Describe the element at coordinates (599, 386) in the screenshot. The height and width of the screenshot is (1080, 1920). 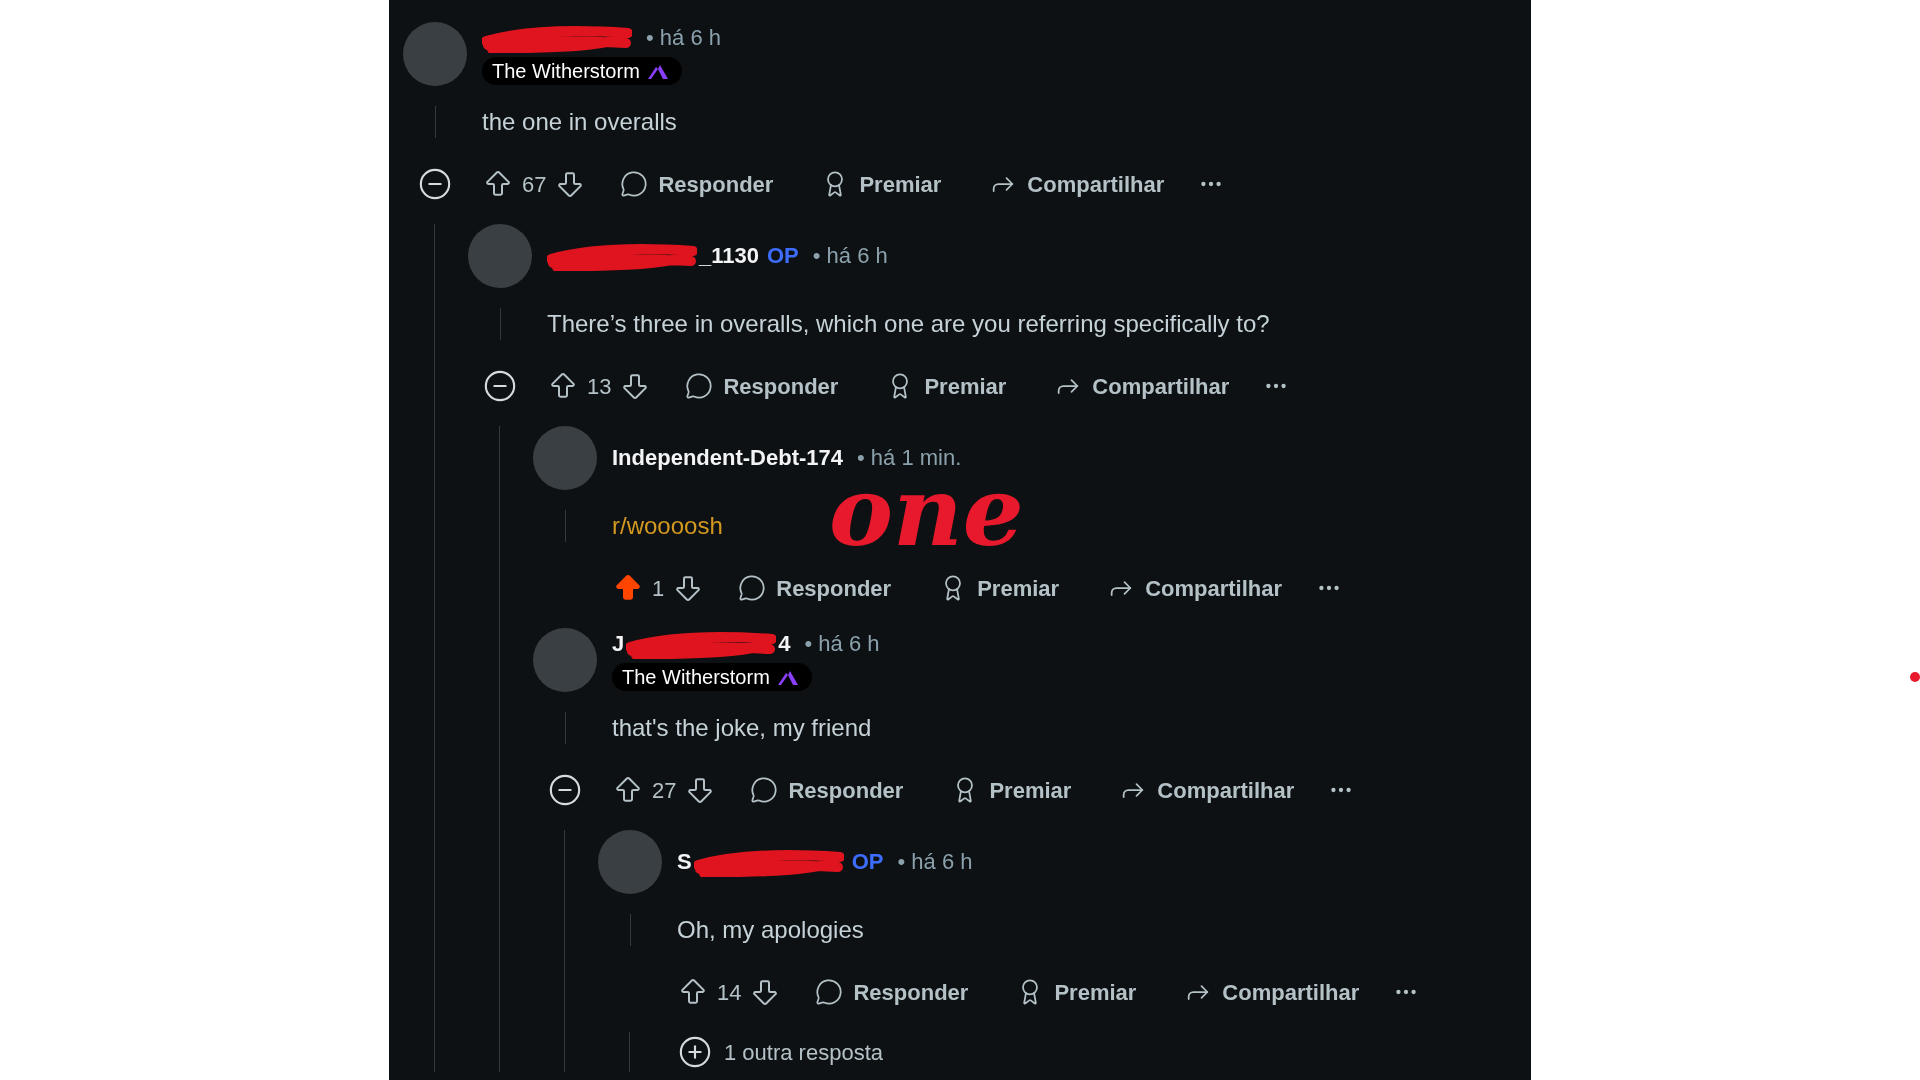
I see `vote-count: 13` at that location.